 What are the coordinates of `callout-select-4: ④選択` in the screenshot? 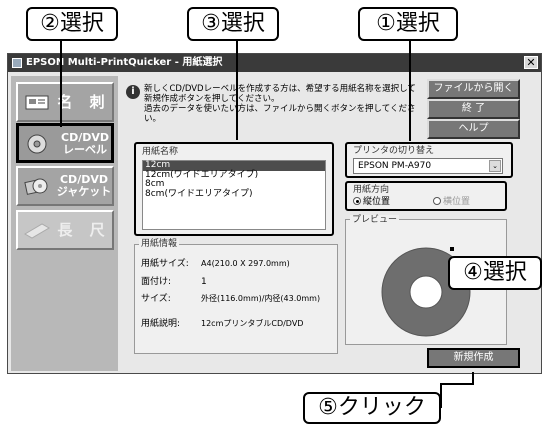 It's located at (495, 273).